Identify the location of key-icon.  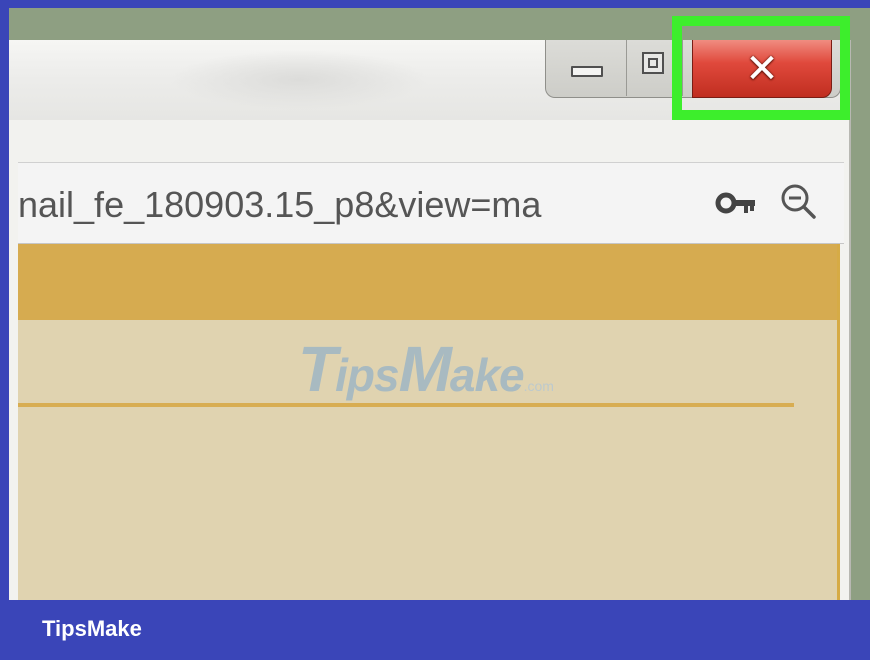
(737, 203).